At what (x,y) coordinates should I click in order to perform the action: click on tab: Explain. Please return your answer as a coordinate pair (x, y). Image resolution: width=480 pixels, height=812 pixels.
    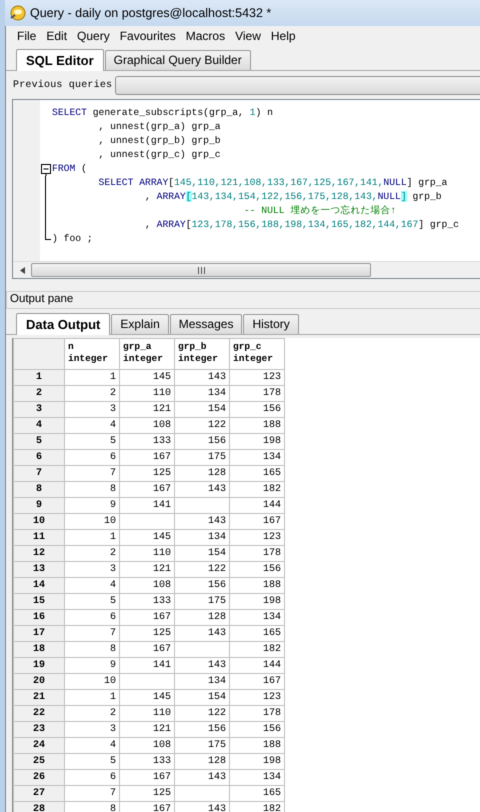
    Looking at the image, I should click on (140, 324).